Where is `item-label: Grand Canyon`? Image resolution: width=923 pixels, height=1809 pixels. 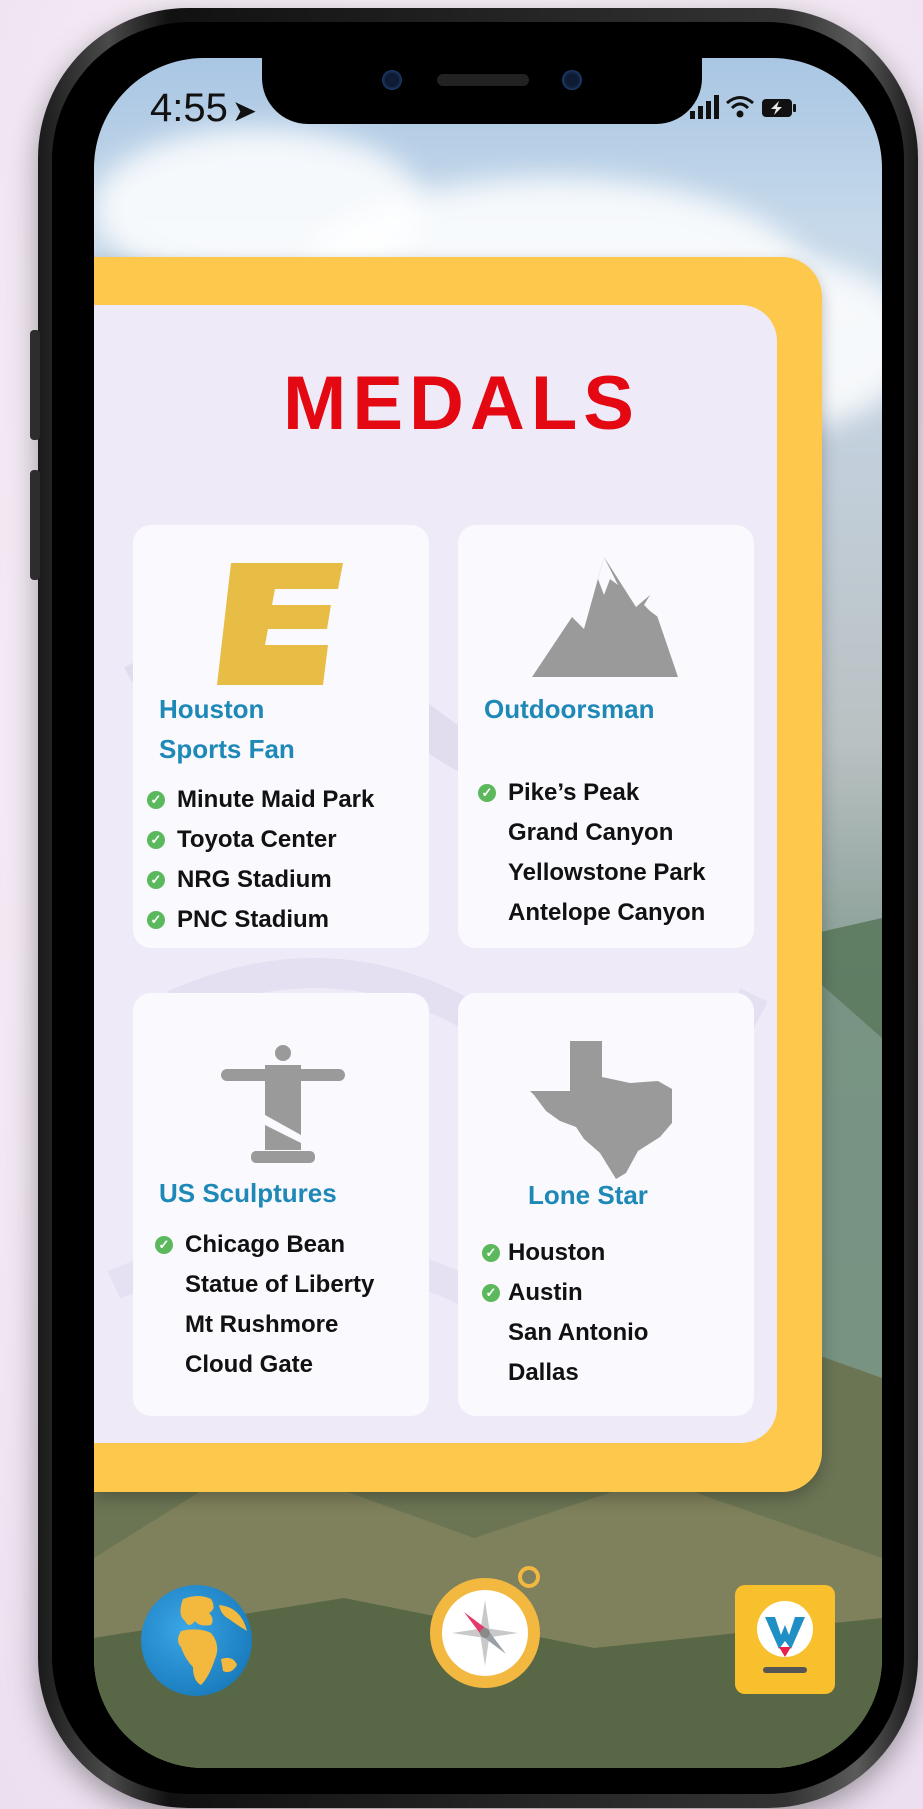 item-label: Grand Canyon is located at coordinates (591, 832).